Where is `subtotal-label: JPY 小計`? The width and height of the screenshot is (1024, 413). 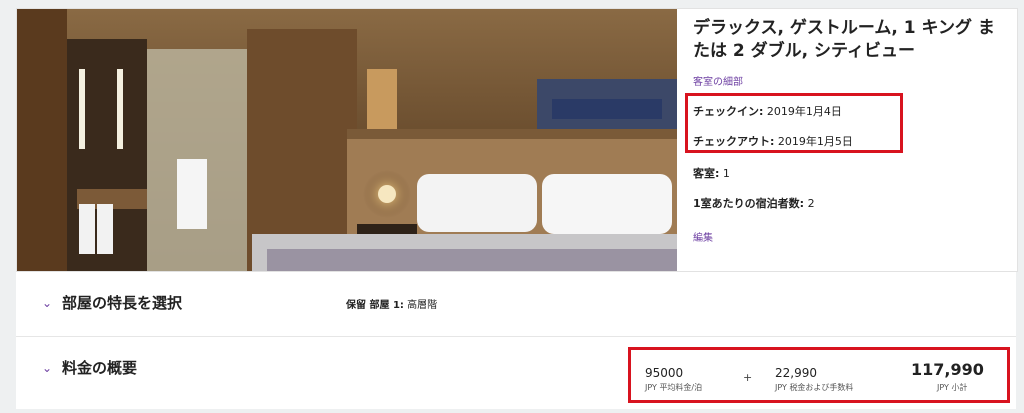 subtotal-label: JPY 小計 is located at coordinates (952, 387).